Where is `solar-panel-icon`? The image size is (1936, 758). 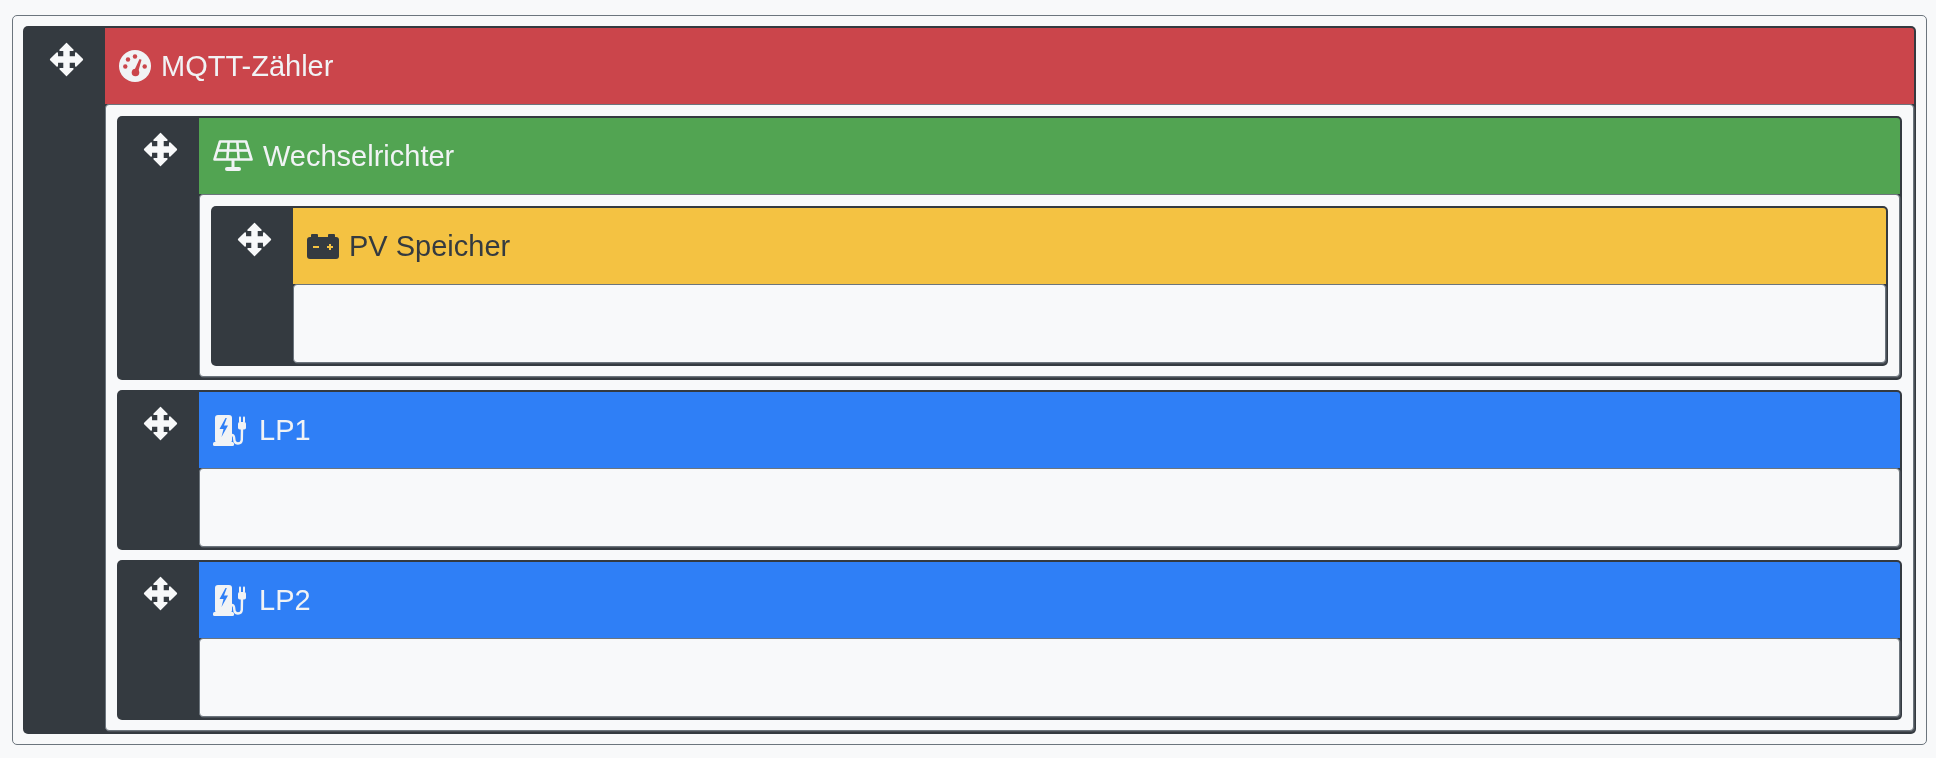 solar-panel-icon is located at coordinates (233, 156).